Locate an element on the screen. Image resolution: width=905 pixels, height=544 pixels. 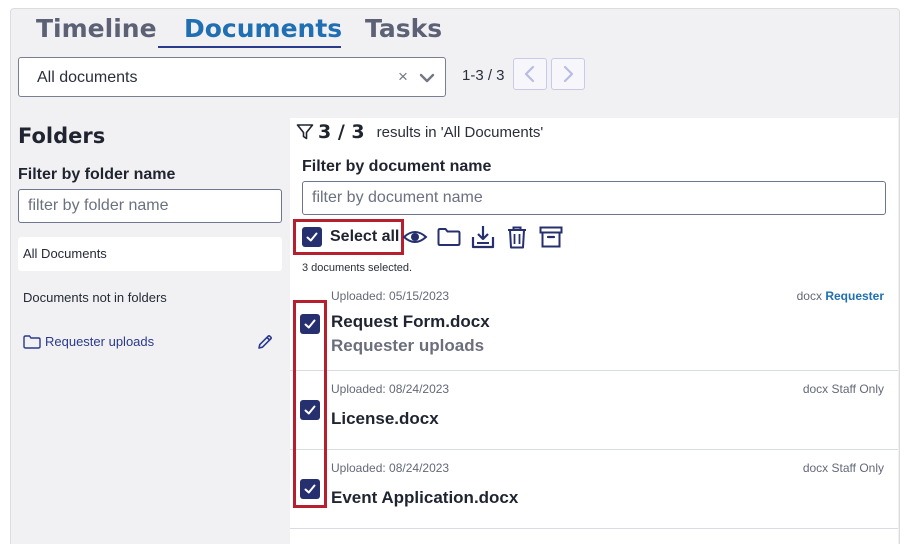
checkbox-column-highlight is located at coordinates (310, 404).